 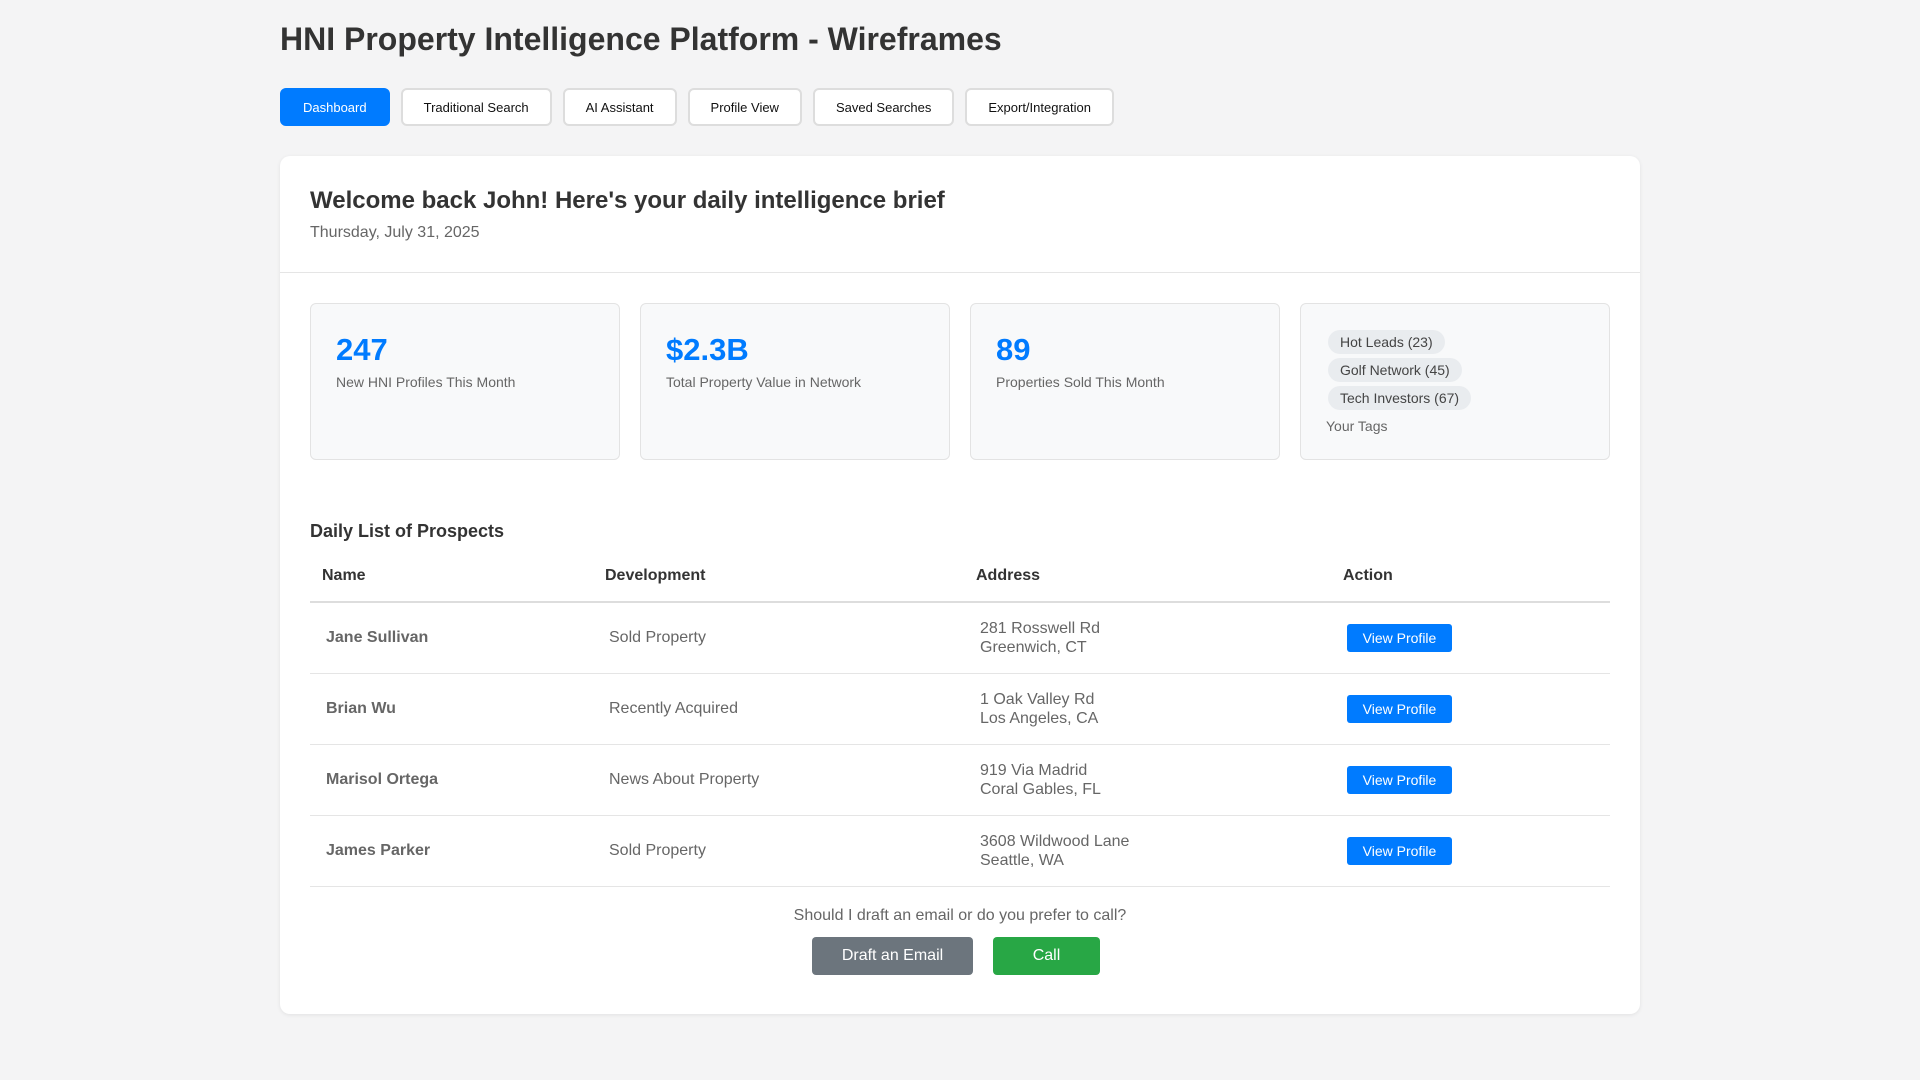 I want to click on brief-date: Thursday, July 31, 2025, so click(x=395, y=232).